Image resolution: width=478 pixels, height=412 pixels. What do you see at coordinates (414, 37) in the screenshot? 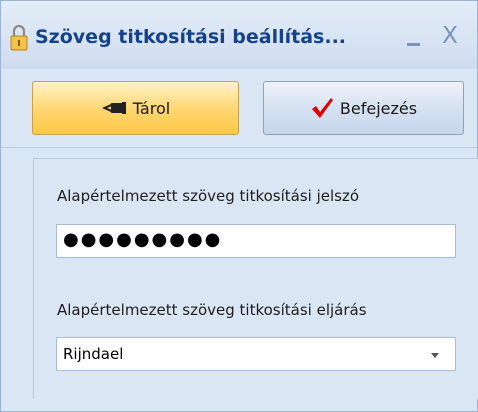
I see `minimize-button` at bounding box center [414, 37].